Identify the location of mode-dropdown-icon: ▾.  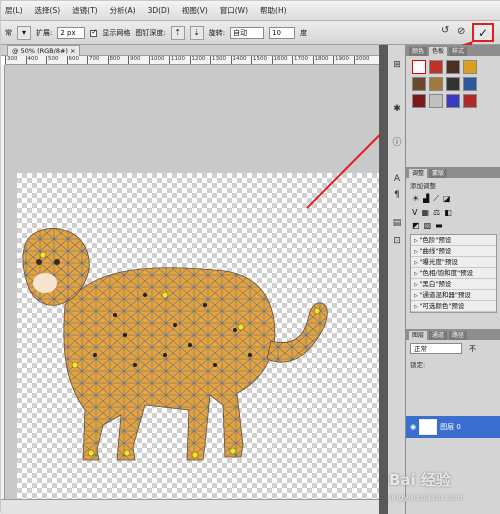
(24, 32).